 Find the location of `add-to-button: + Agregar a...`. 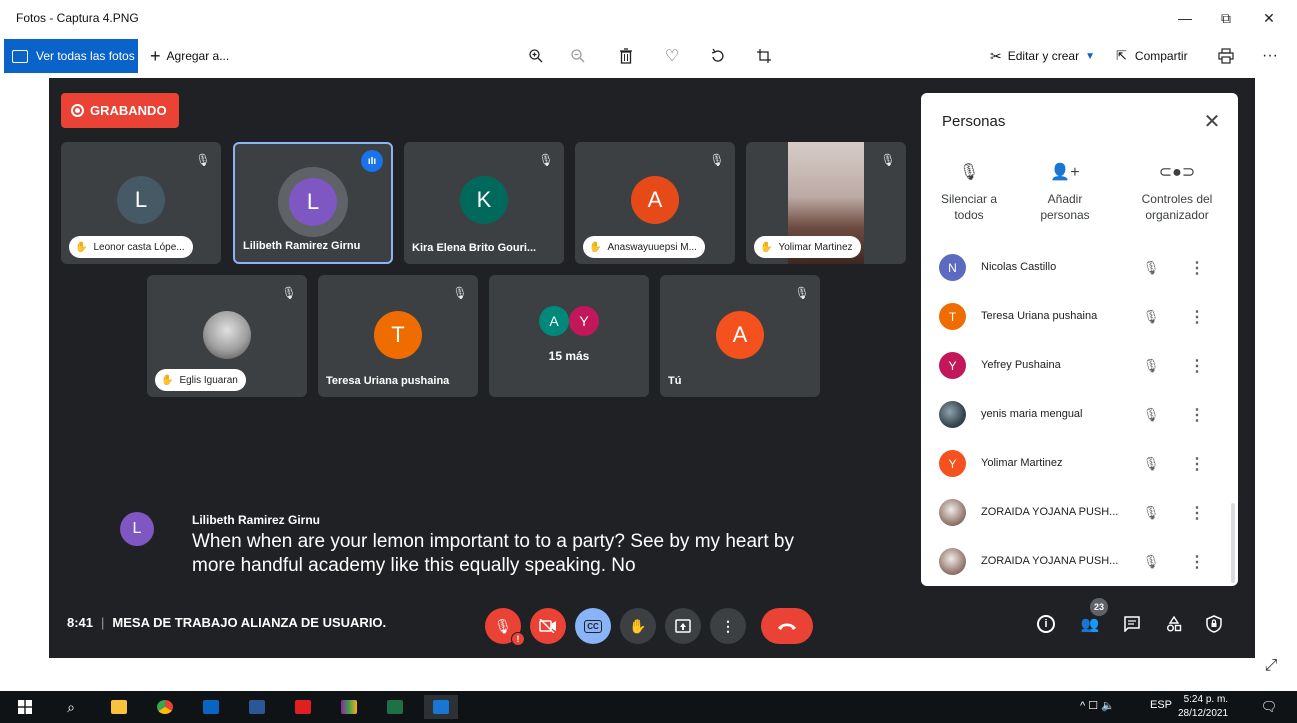

add-to-button: + Agregar a... is located at coordinates (189, 56).